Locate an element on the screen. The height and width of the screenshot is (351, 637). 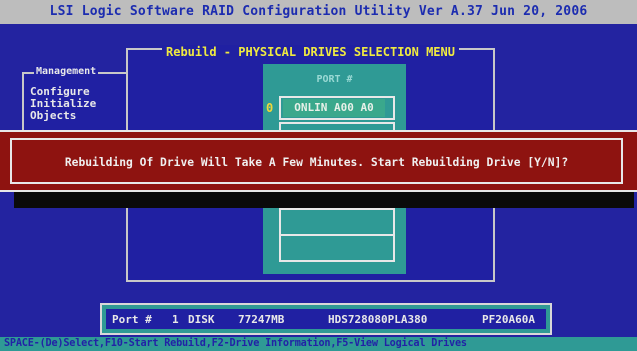
management-menu-title: Management is located at coordinates (66, 71).